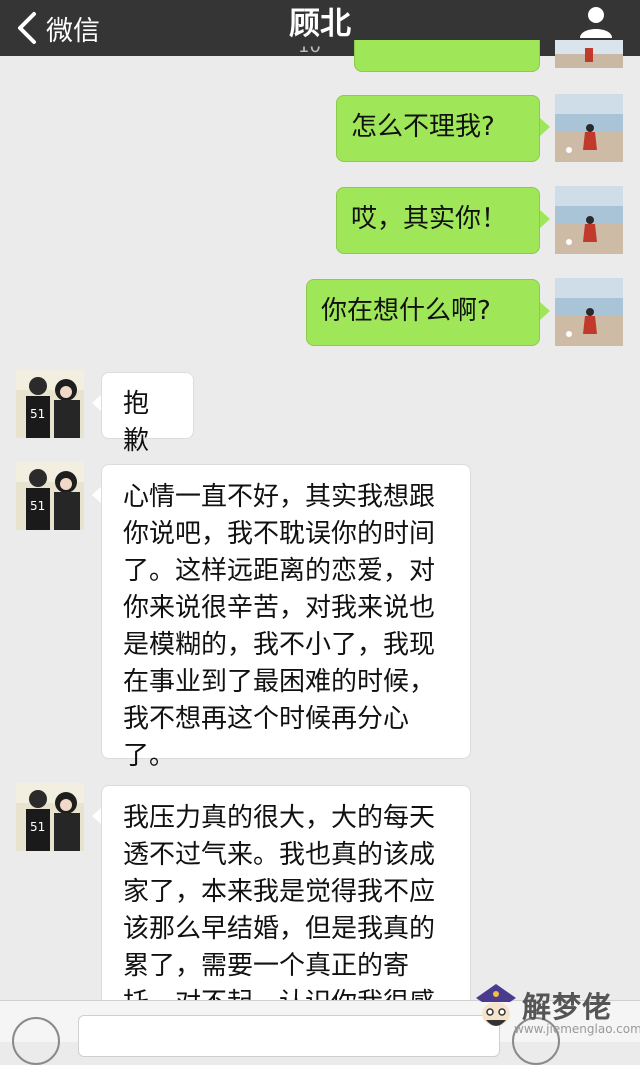 This screenshot has width=640, height=1065. I want to click on received-bubble: 抱歉, so click(147, 414).